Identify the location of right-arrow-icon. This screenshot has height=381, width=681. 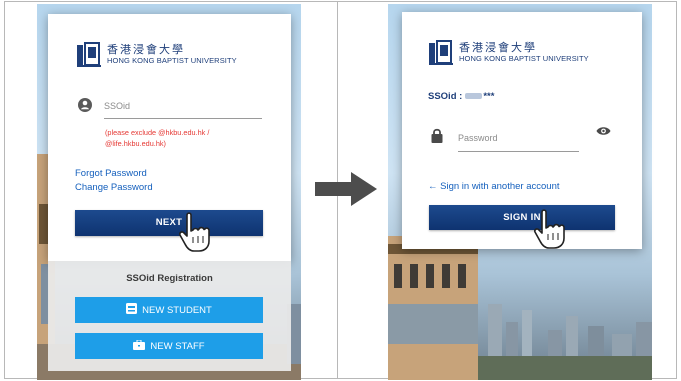
(346, 191).